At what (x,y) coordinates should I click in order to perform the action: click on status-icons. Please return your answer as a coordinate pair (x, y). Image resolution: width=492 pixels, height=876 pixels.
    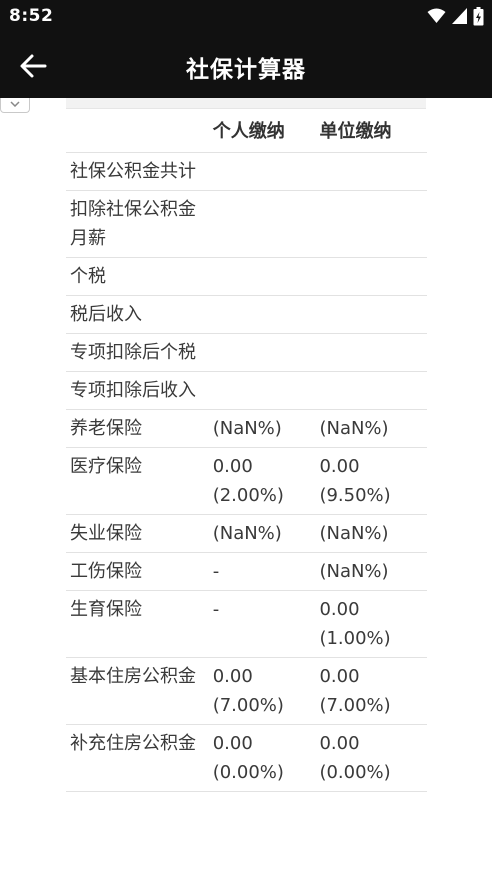
    Looking at the image, I should click on (455, 16).